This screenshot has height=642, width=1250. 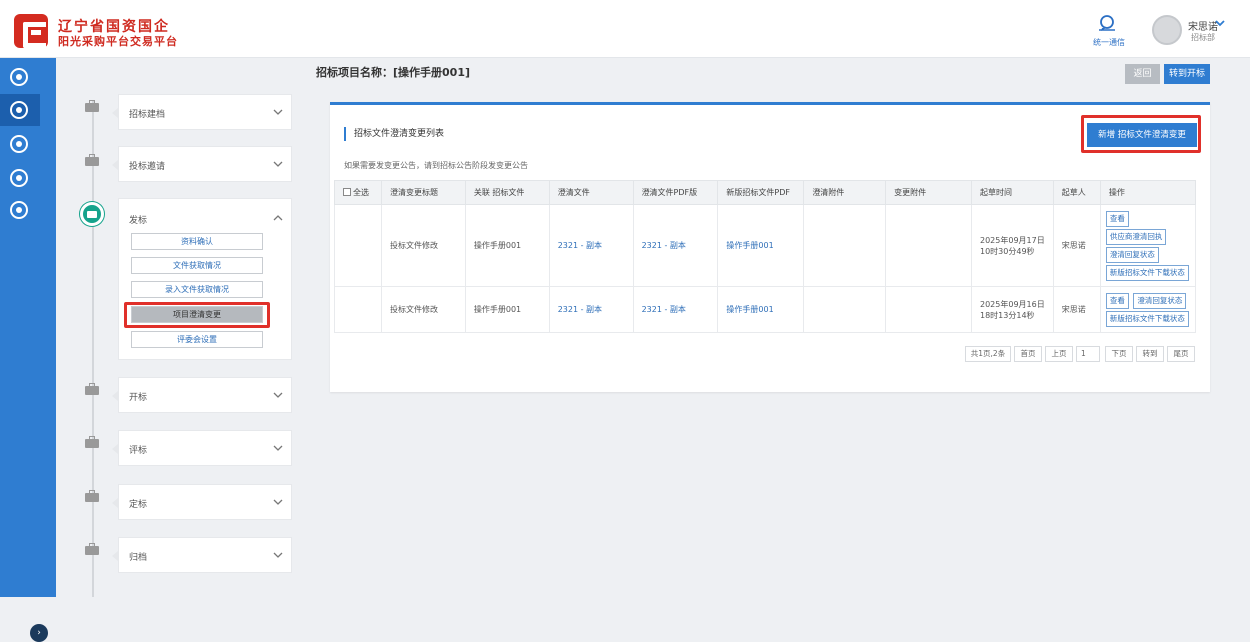 What do you see at coordinates (19, 178) in the screenshot?
I see `settings-icon` at bounding box center [19, 178].